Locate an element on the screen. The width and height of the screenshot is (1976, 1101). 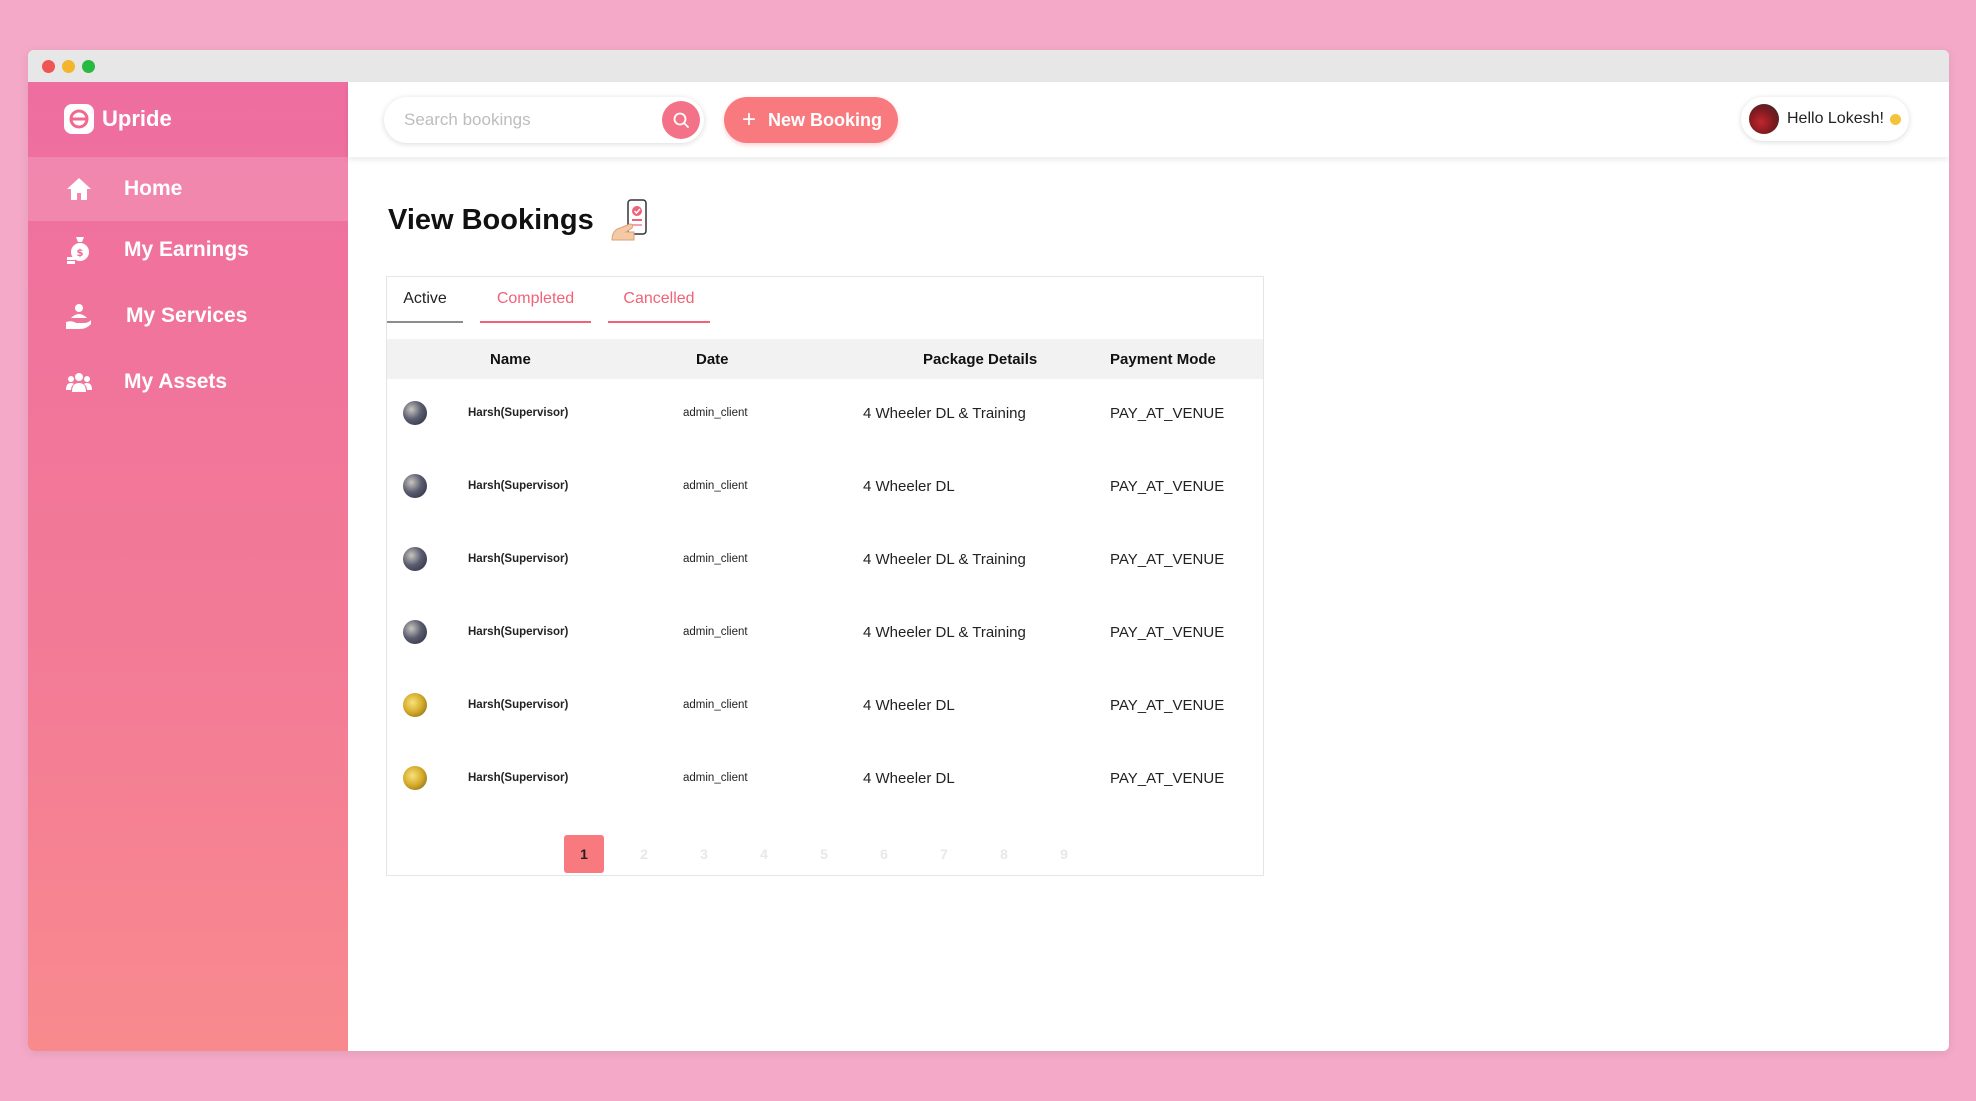
search-button is located at coordinates (681, 120).